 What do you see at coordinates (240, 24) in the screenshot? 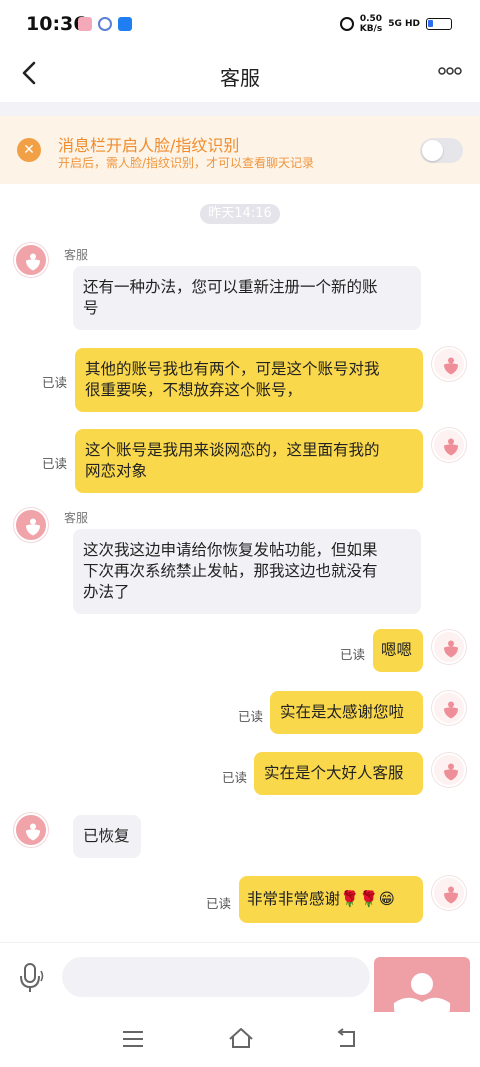
I see `status-bar: 10:36 0.50 KB/s 5G HD` at bounding box center [240, 24].